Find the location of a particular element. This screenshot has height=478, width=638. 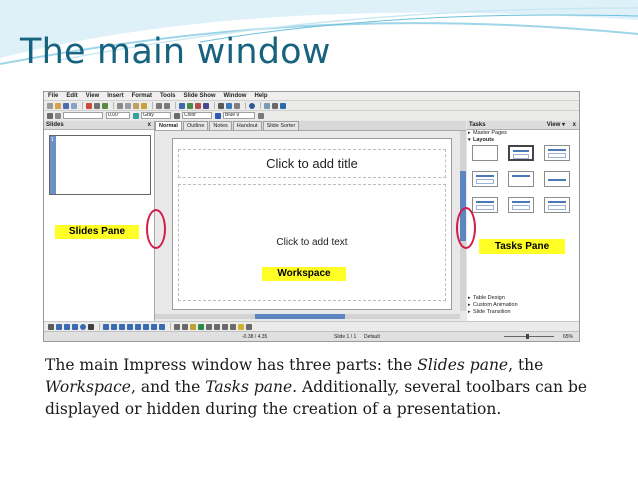

glue-points-icon is located at coordinates (185, 326).